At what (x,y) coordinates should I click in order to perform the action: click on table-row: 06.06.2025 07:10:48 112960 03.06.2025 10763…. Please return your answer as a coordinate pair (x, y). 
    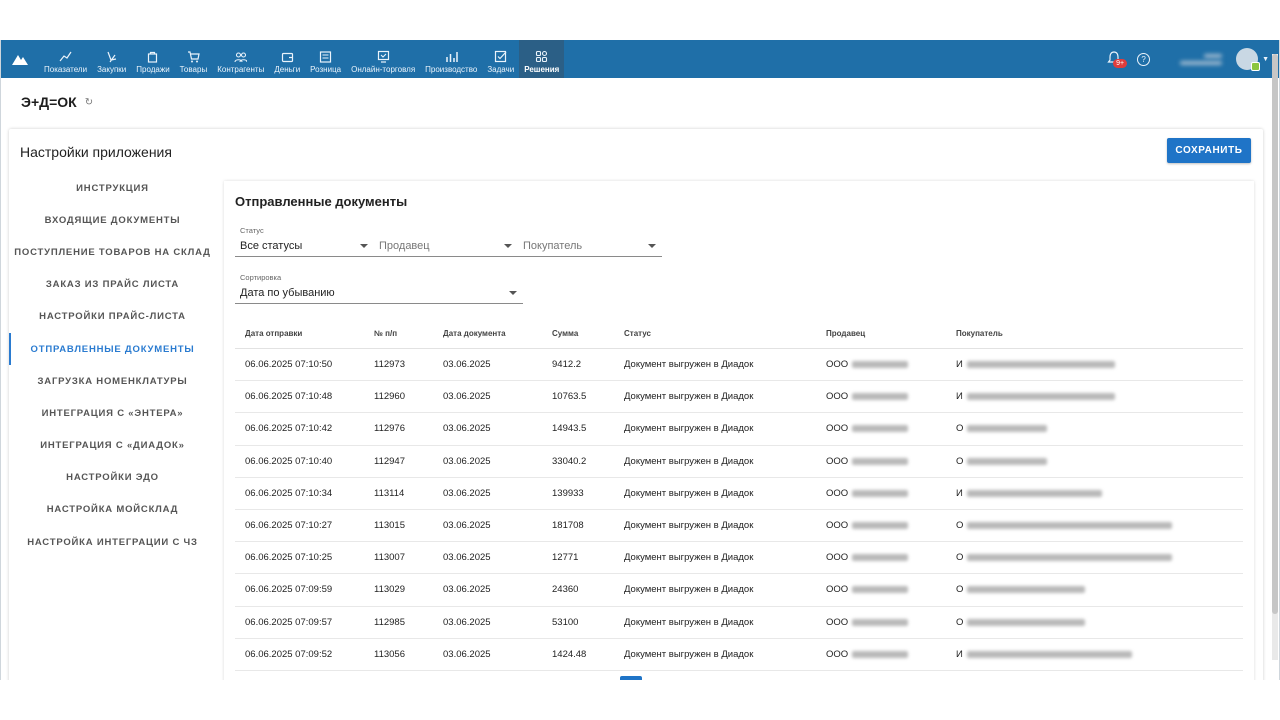
    Looking at the image, I should click on (739, 397).